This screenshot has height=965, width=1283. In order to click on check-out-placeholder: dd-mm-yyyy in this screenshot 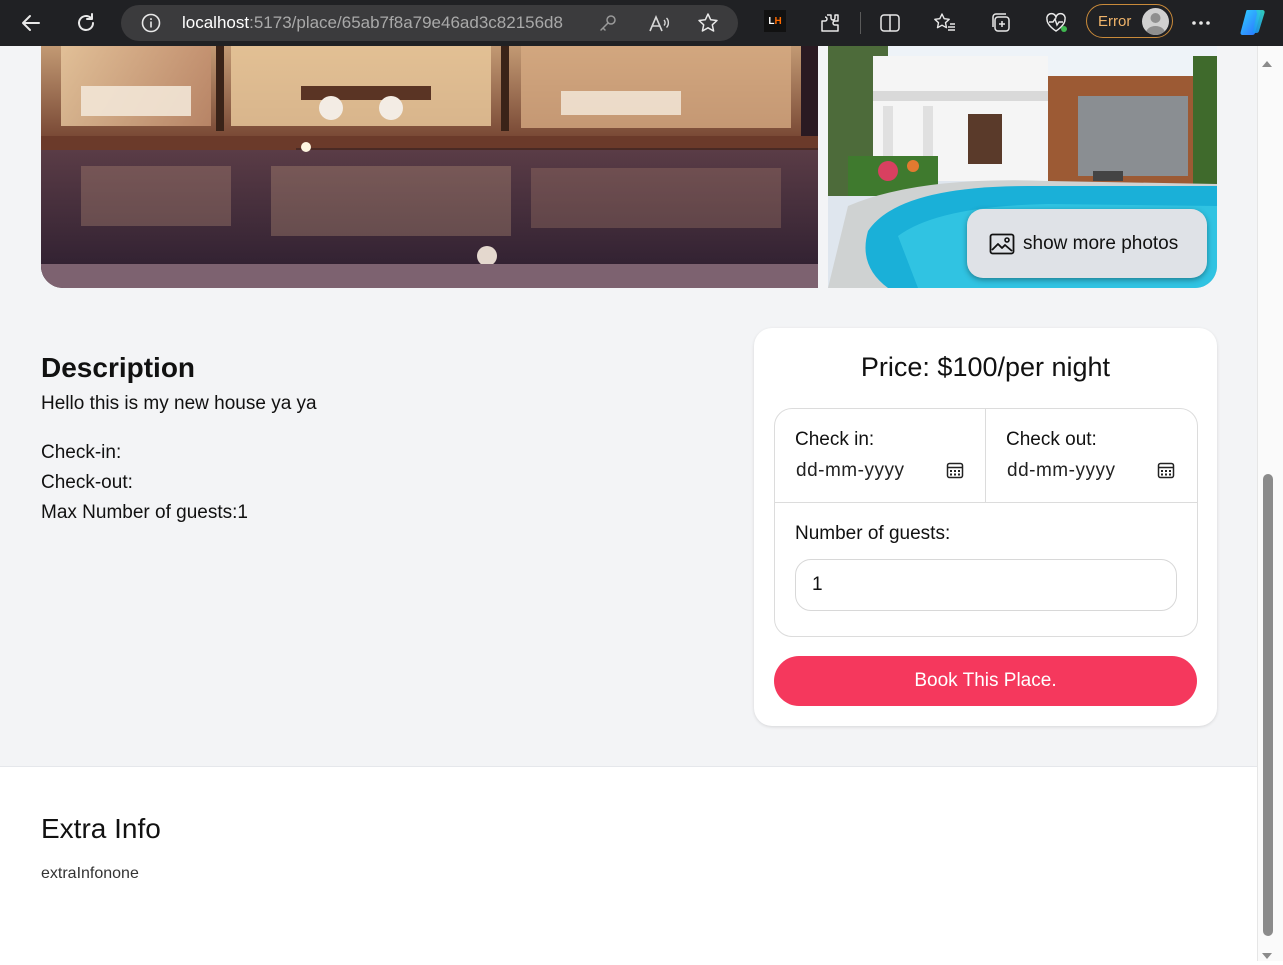, I will do `click(1061, 470)`.